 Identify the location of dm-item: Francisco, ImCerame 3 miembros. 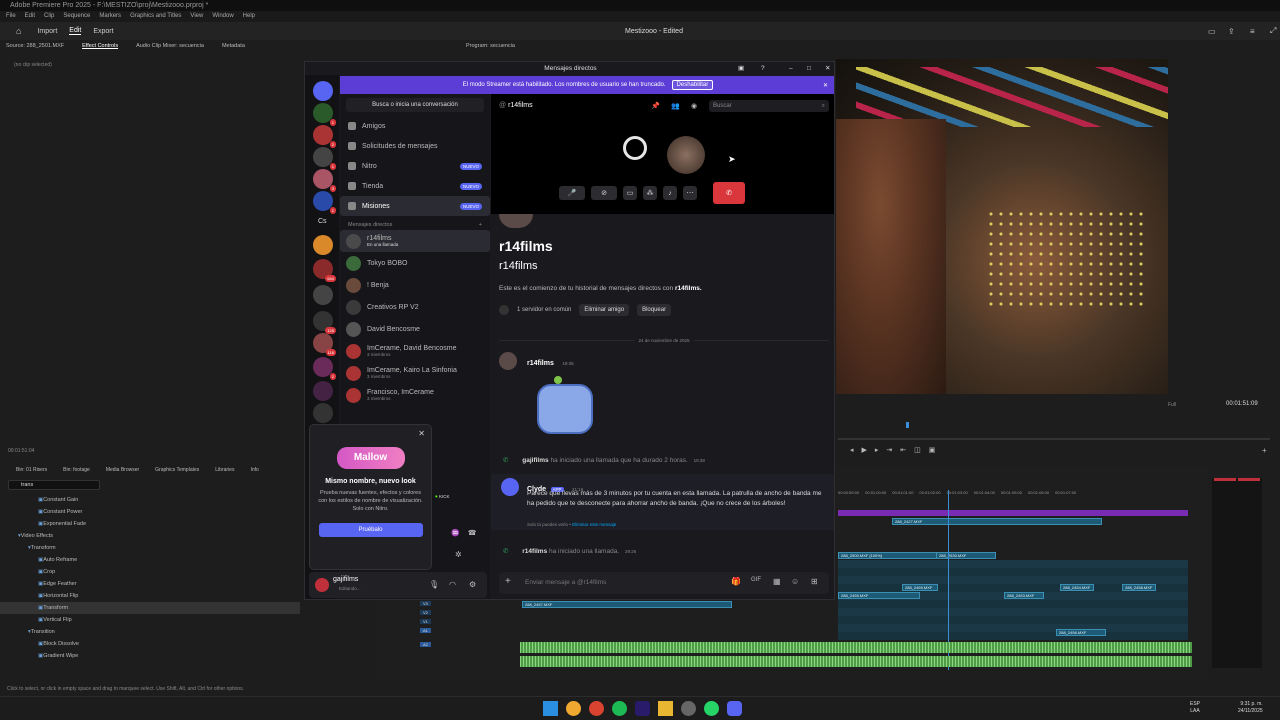
(415, 395).